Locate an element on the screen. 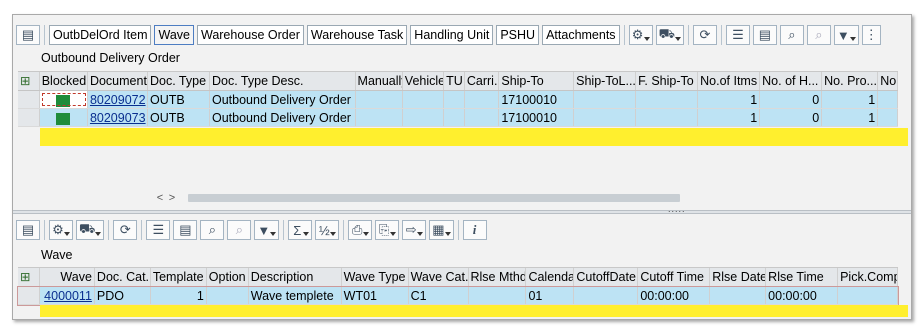 The height and width of the screenshot is (327, 920). column-header: Calendar is located at coordinates (550, 277).